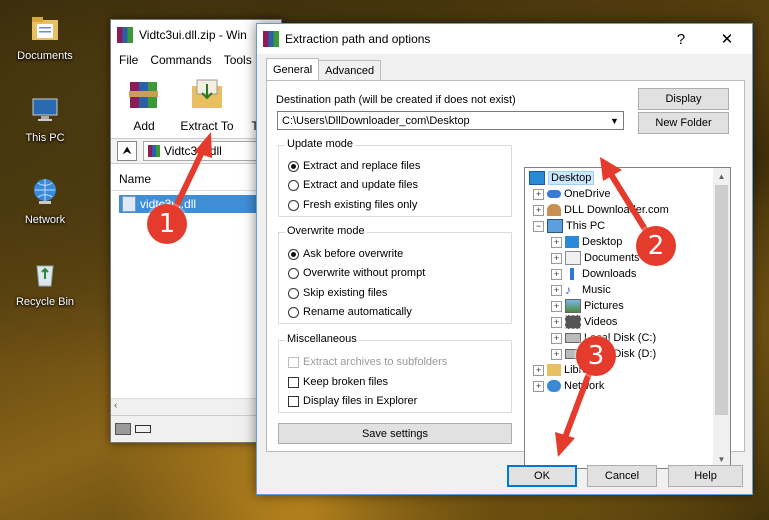 This screenshot has height=520, width=769. Describe the element at coordinates (596, 356) in the screenshot. I see `step-marker-3: 3` at that location.